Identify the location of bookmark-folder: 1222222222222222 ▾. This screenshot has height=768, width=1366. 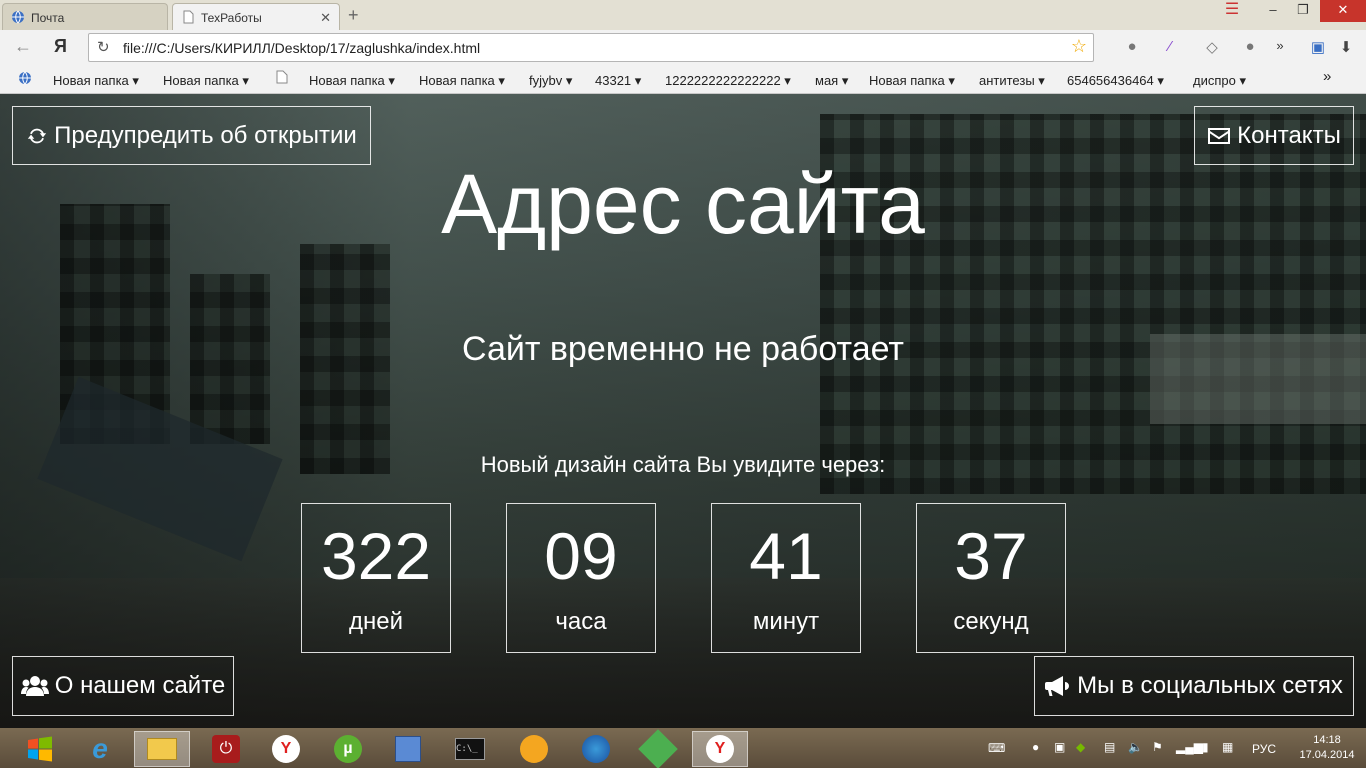
(729, 81).